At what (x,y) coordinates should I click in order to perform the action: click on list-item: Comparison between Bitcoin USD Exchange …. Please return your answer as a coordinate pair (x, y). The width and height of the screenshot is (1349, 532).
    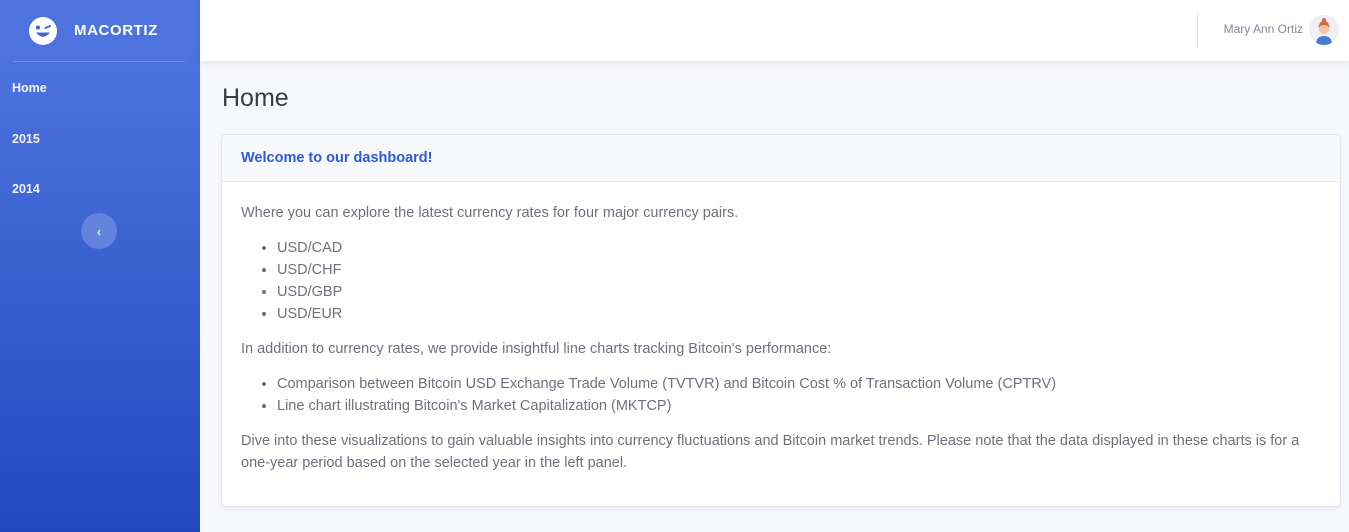
    Looking at the image, I should click on (799, 384).